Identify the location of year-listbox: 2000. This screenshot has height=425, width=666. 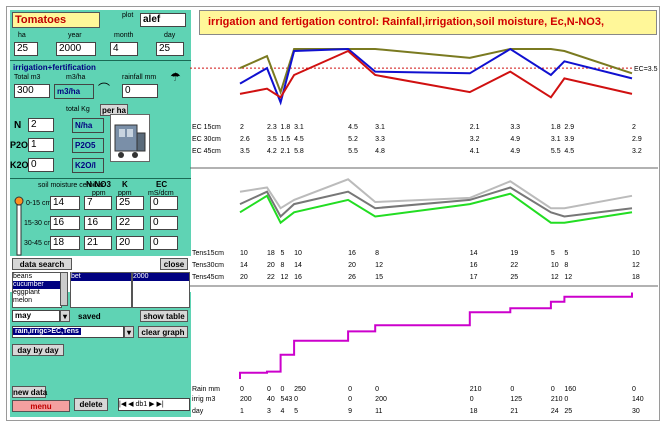
(161, 290).